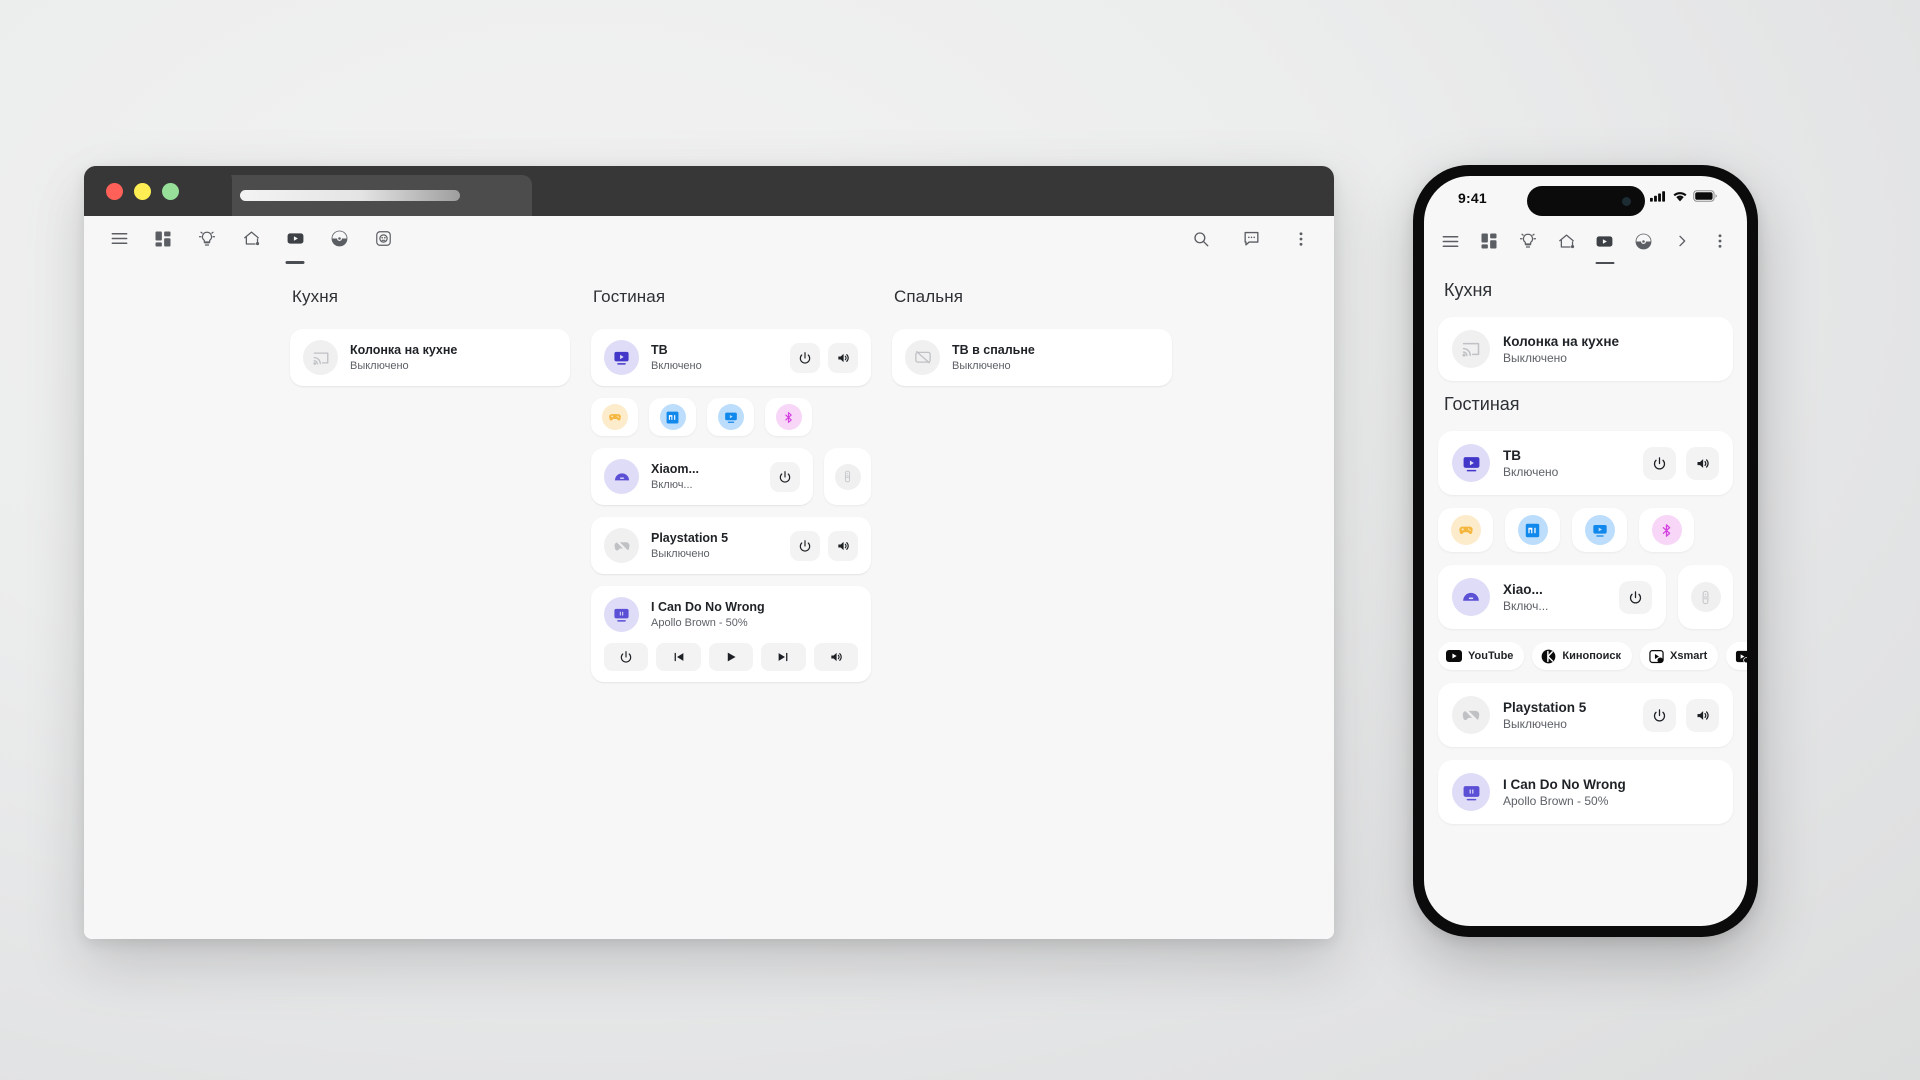 The image size is (1920, 1080). I want to click on entity-name: Playstation 5, so click(1545, 707).